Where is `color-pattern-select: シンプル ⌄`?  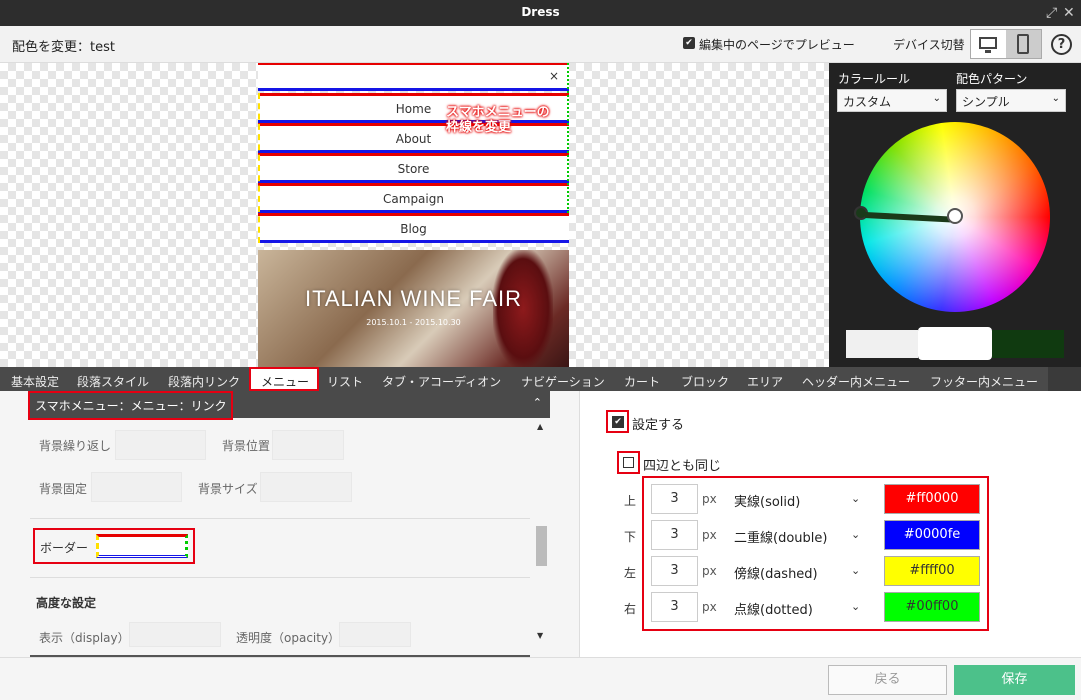
color-pattern-select: シンプル ⌄ is located at coordinates (1011, 100).